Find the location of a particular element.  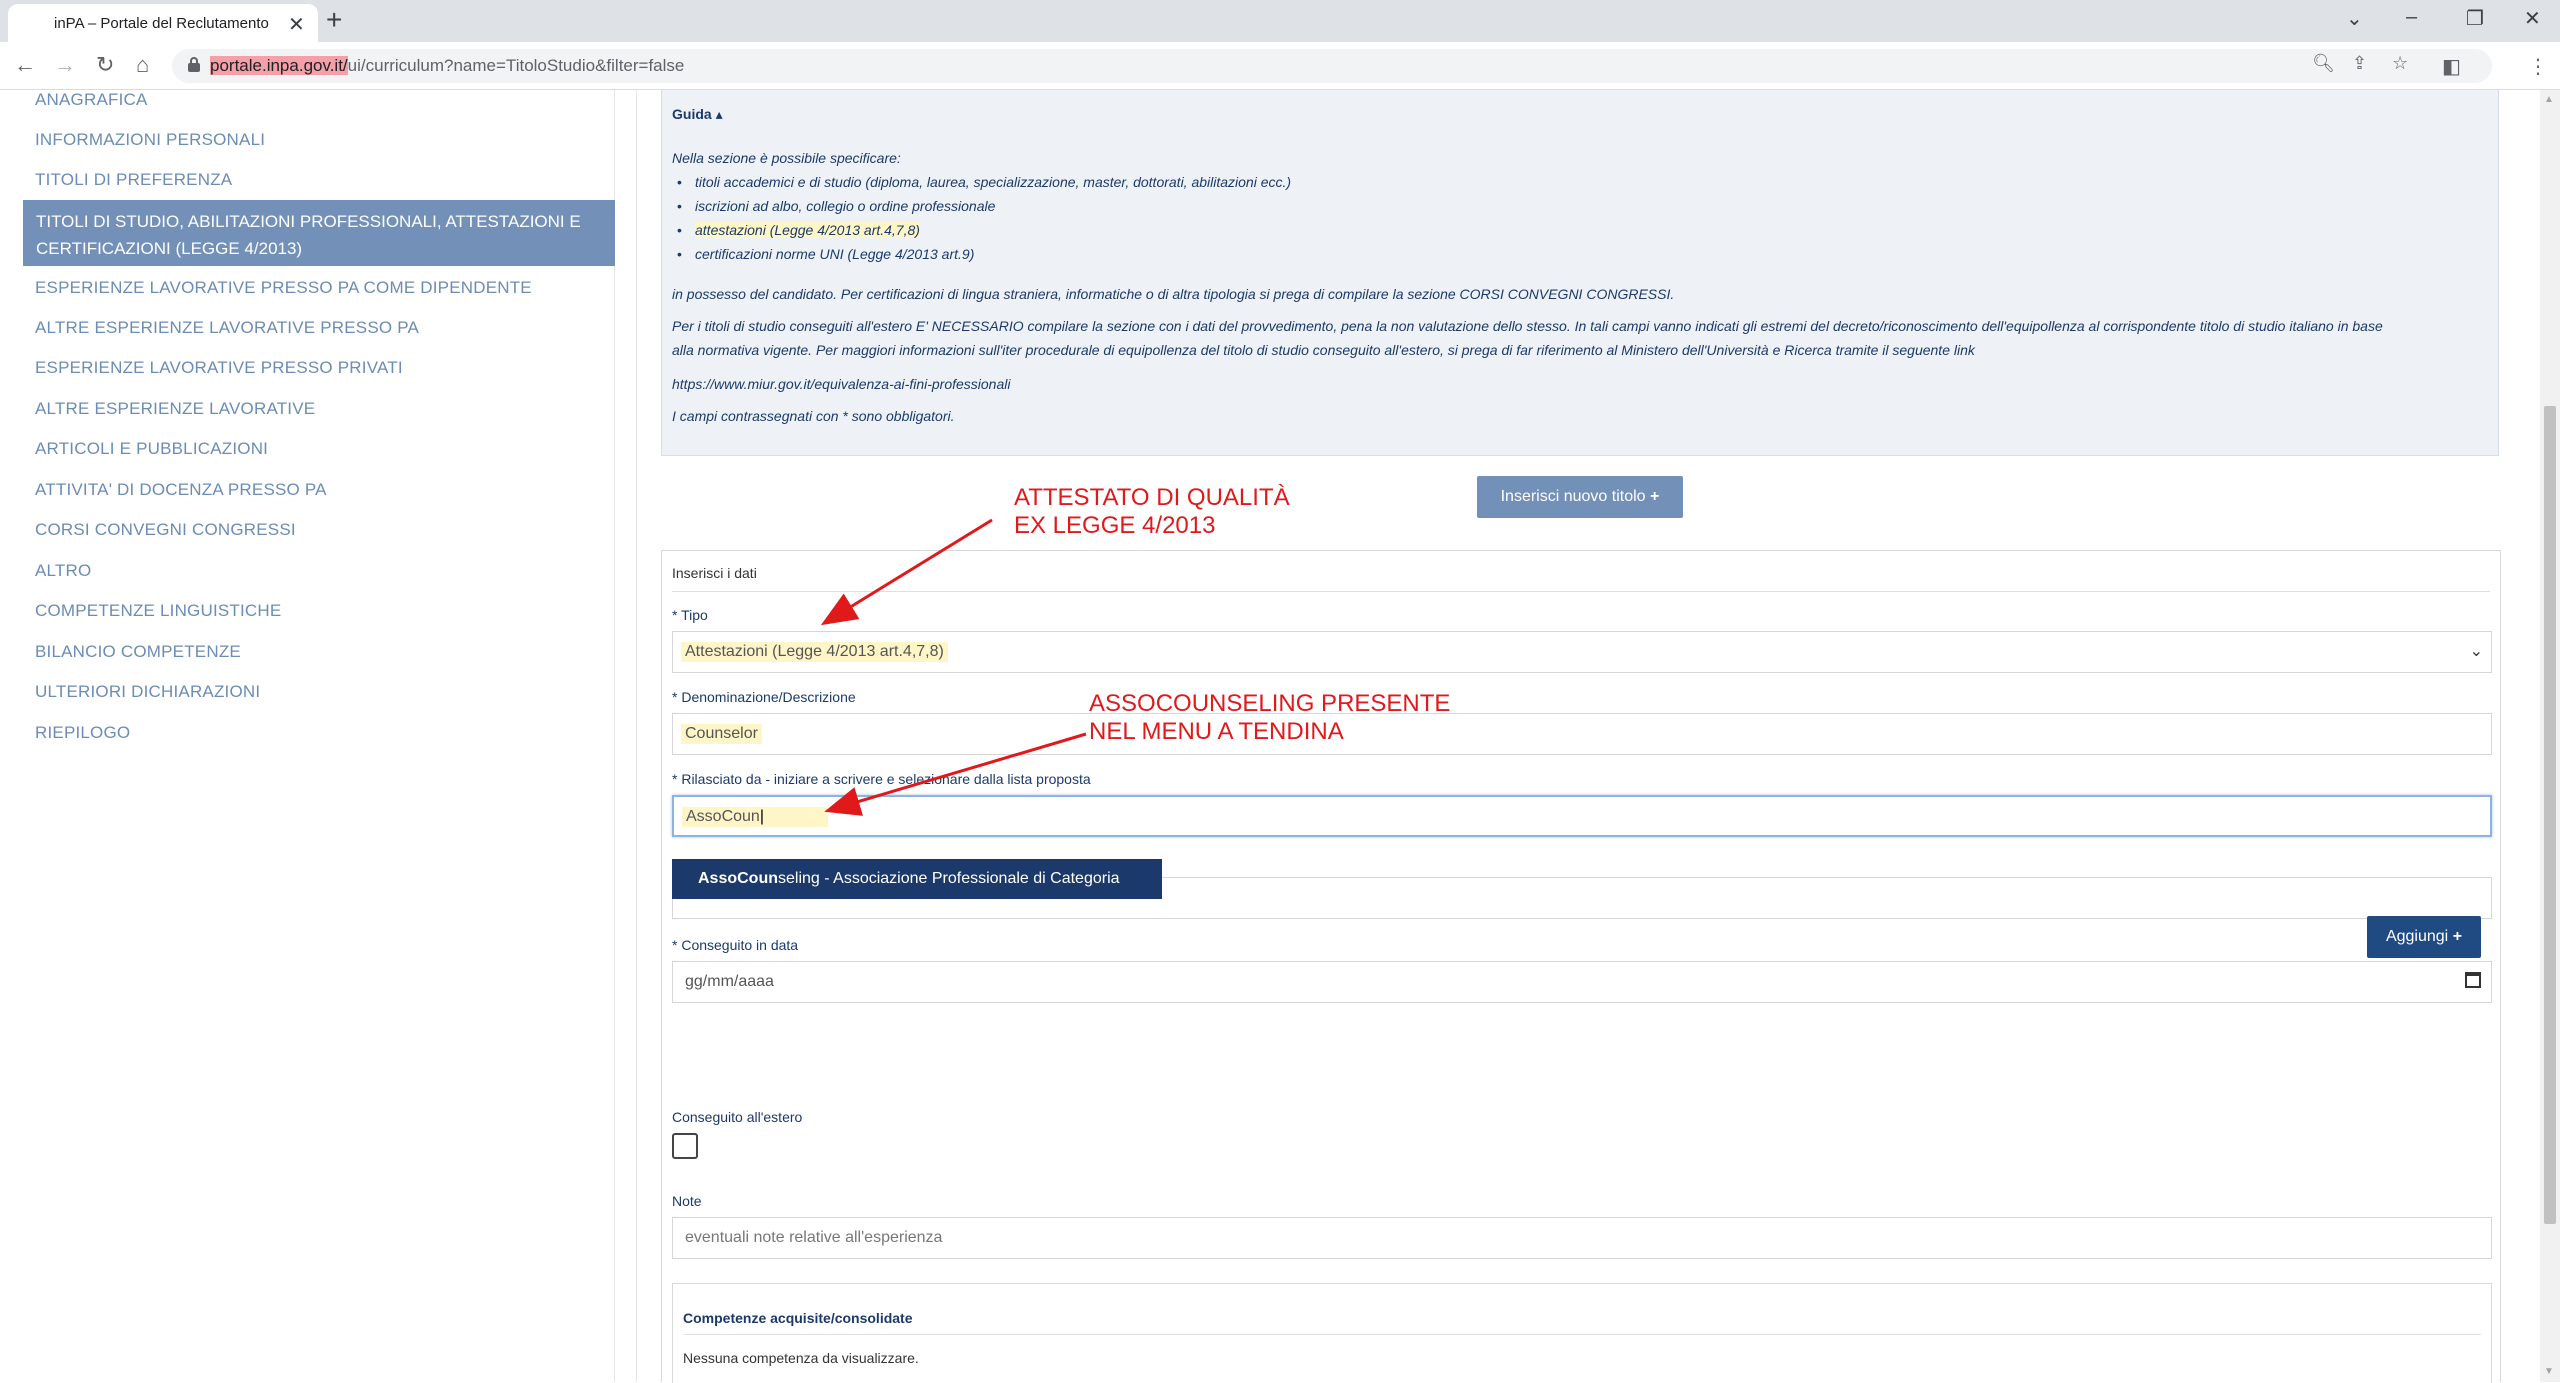

card-title: Inserisci i dati is located at coordinates (714, 573).